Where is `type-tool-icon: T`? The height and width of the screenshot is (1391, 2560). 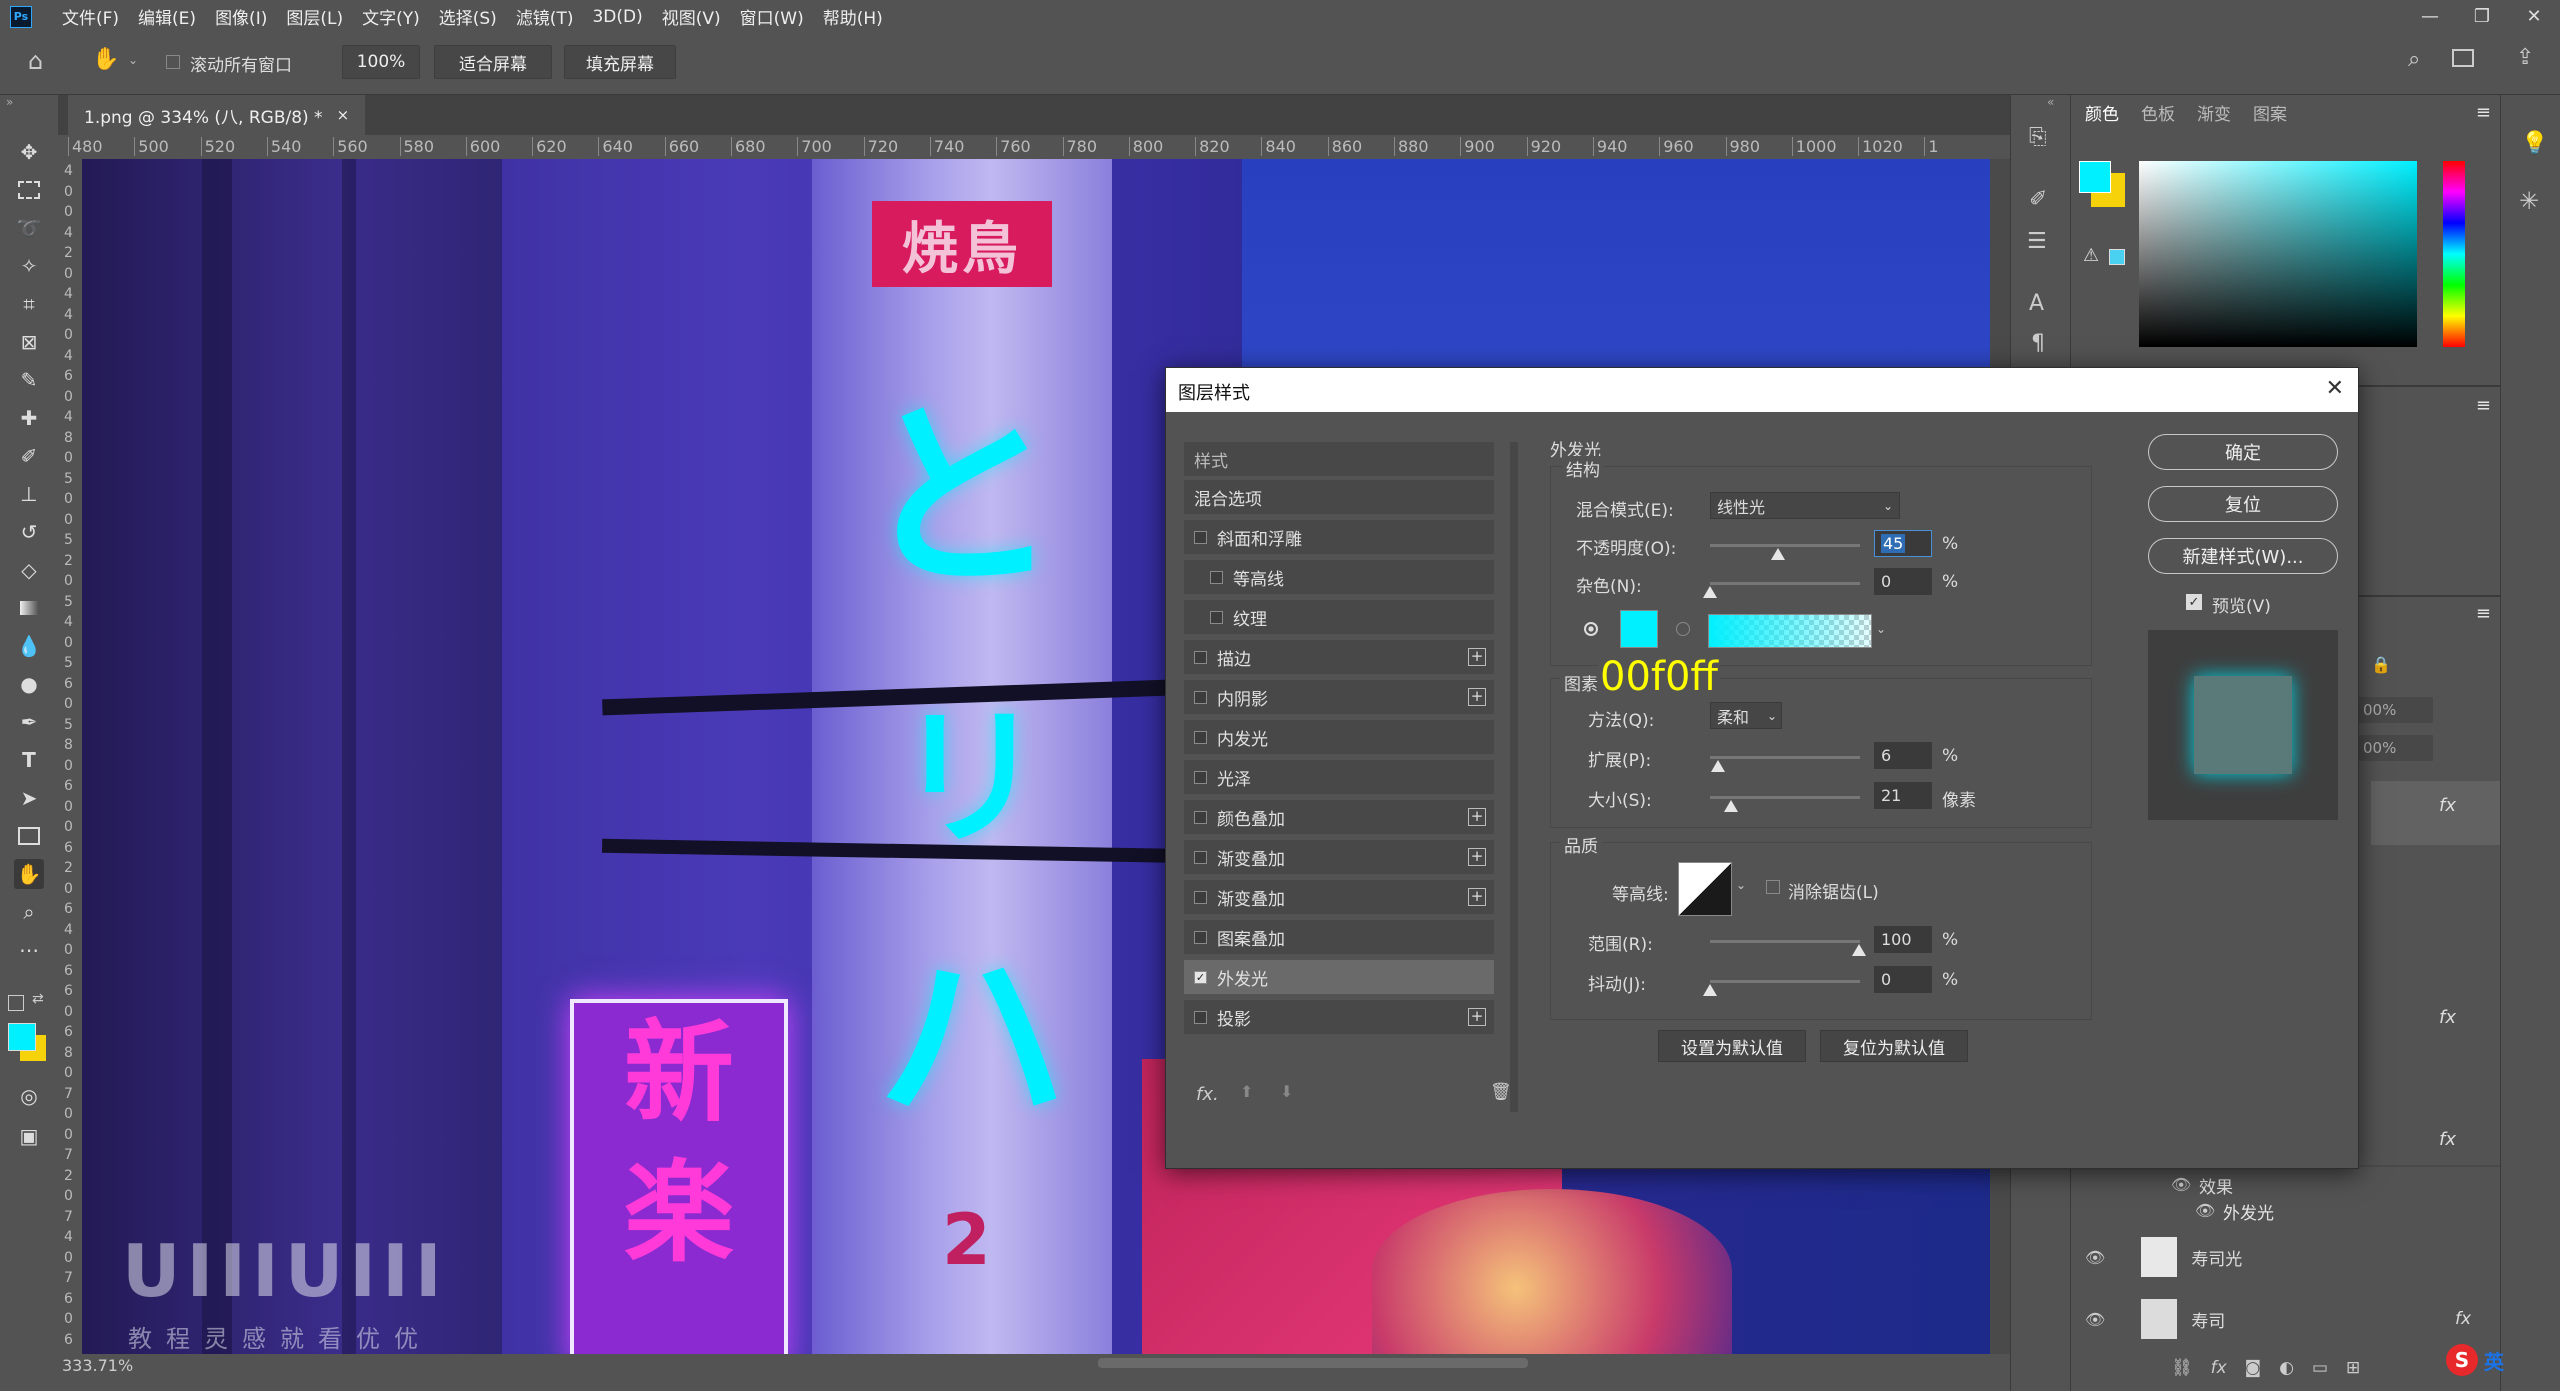
type-tool-icon: T is located at coordinates (29, 760).